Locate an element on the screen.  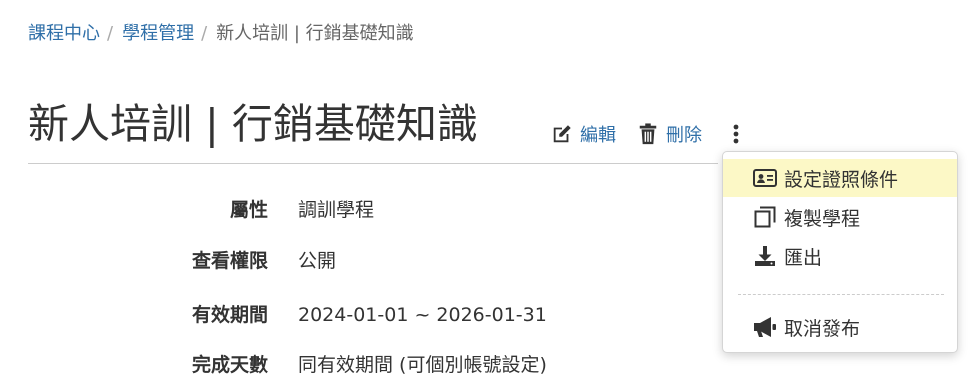
kebab-icon is located at coordinates (736, 134).